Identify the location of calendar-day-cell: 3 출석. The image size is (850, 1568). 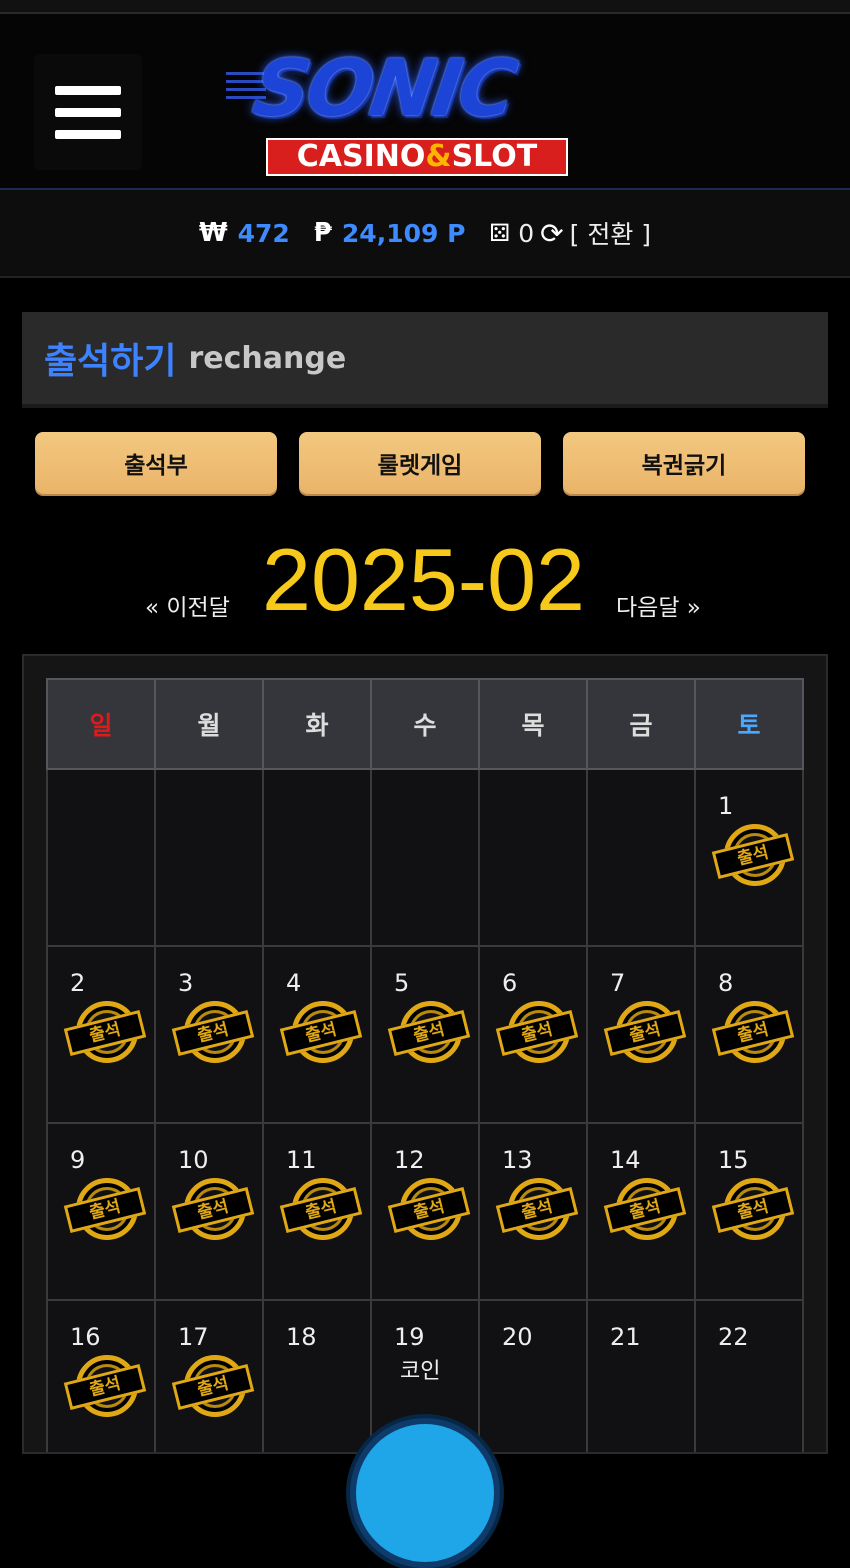
(209, 1034).